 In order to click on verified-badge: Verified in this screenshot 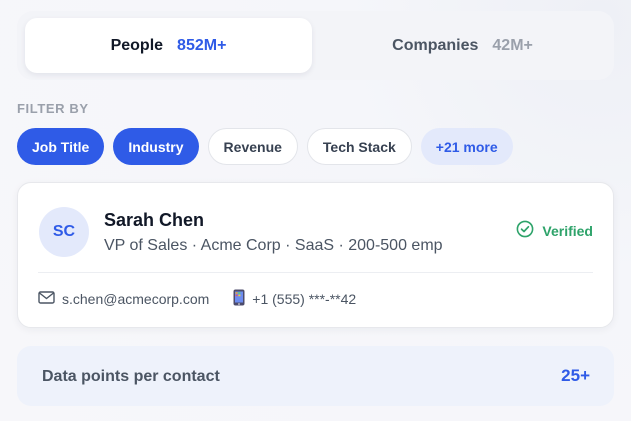, I will do `click(554, 230)`.